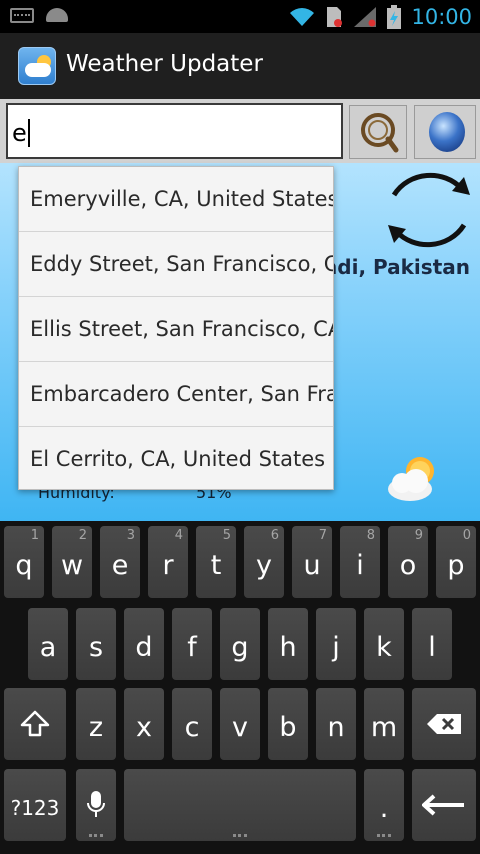  What do you see at coordinates (176, 264) in the screenshot?
I see `suggestion-item: Eddy Street, San Francisco, CA` at bounding box center [176, 264].